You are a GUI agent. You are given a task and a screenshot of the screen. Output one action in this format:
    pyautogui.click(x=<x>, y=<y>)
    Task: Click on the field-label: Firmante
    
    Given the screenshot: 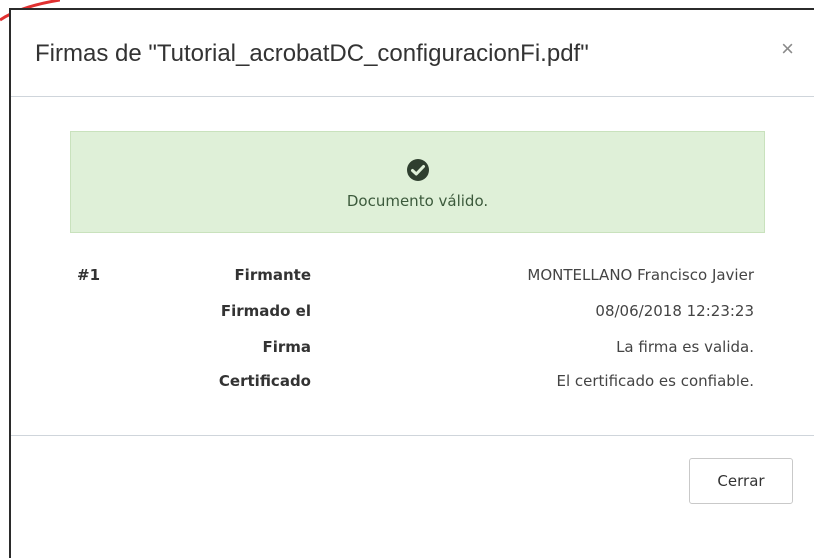 What is the action you would take?
    pyautogui.click(x=272, y=275)
    